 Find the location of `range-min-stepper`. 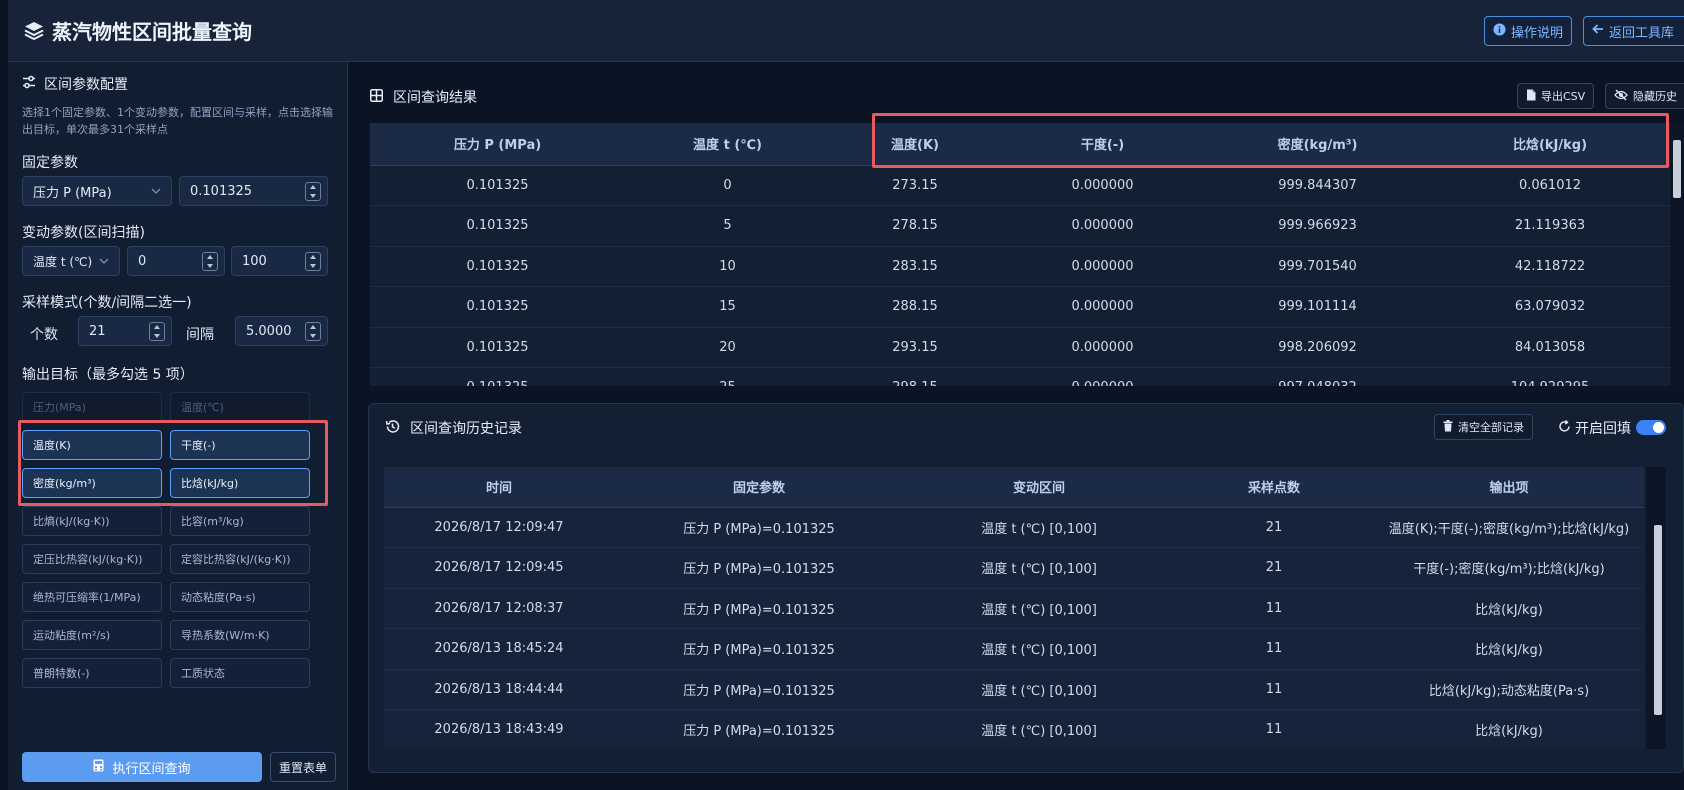

range-min-stepper is located at coordinates (210, 261).